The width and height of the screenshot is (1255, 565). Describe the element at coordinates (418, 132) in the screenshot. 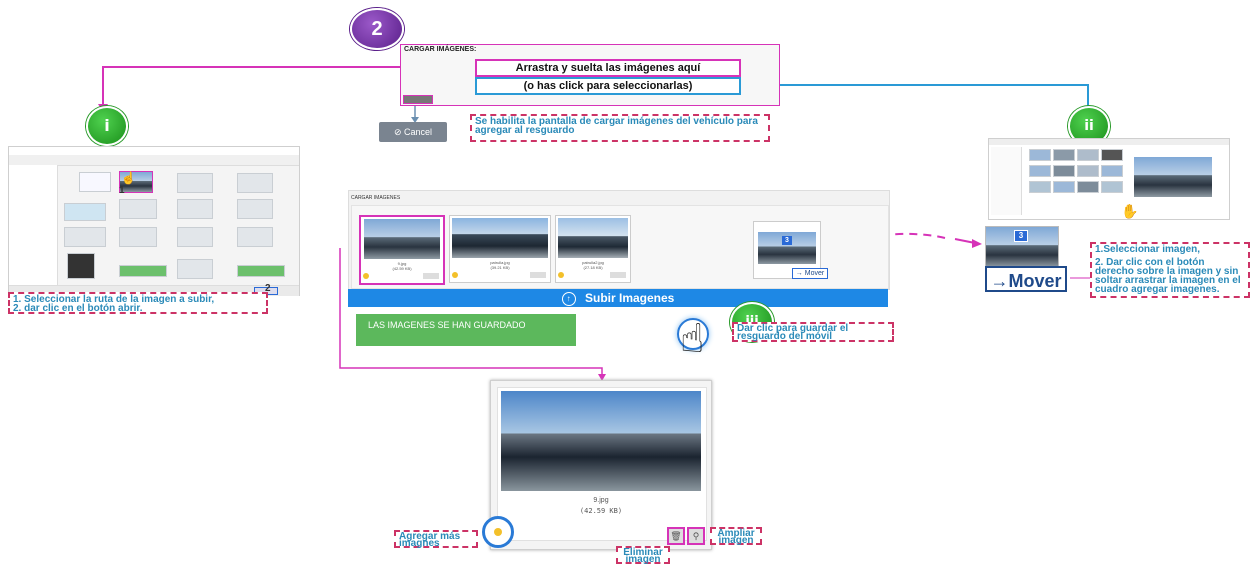

I see `cancel-label: Cancel` at that location.